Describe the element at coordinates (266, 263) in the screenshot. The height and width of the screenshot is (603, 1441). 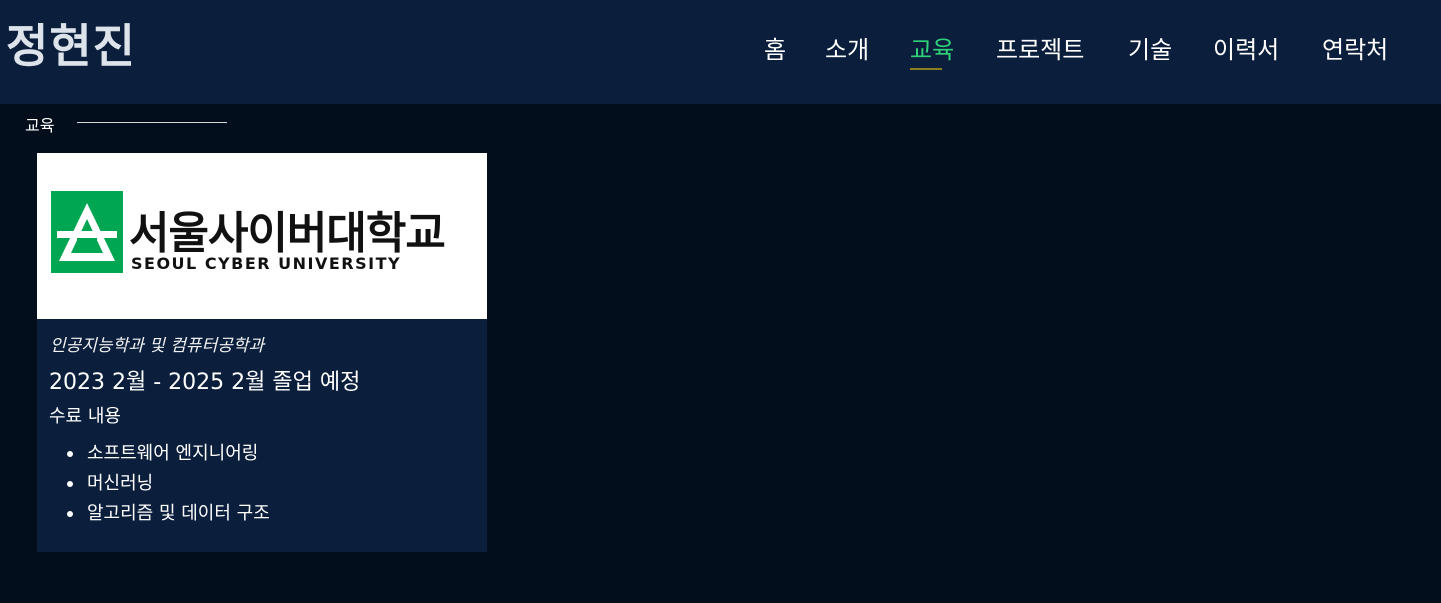
I see `logo-english-text: SEOUL CYBER UNIVERSITY` at that location.